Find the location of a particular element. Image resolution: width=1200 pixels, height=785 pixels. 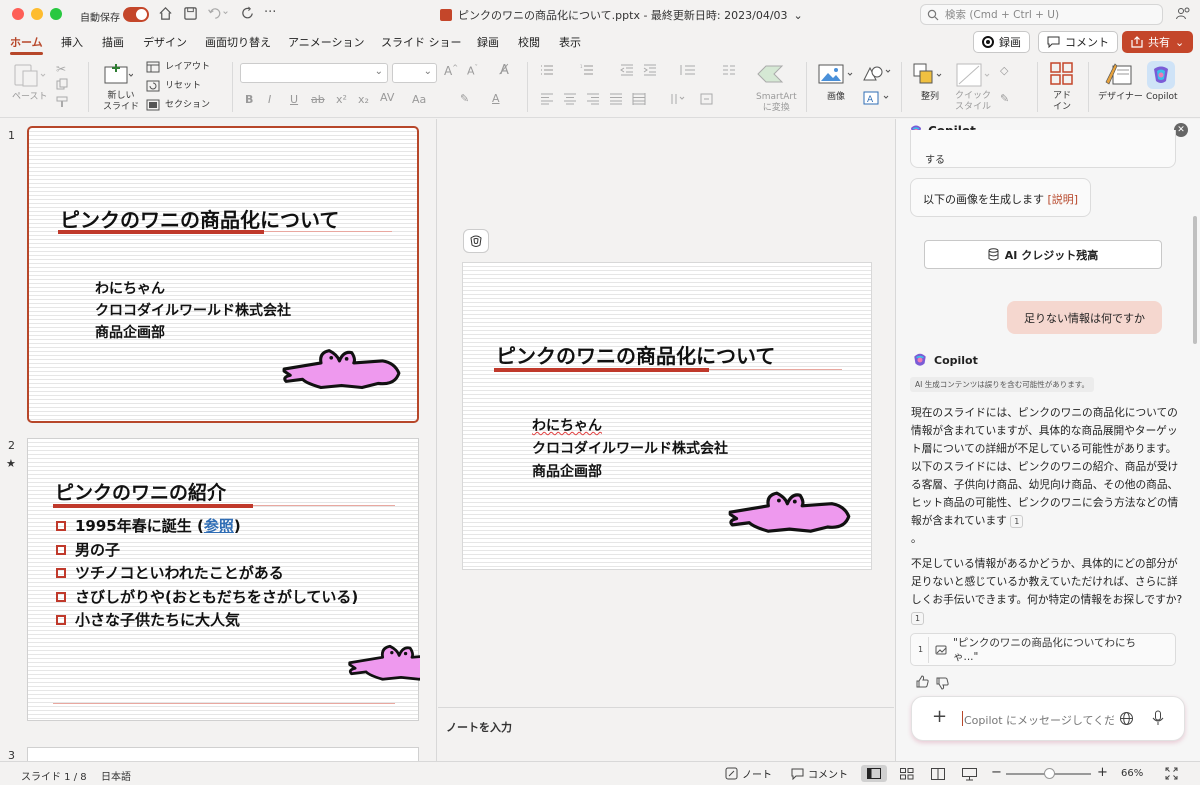

bold-icon: B is located at coordinates (249, 99).